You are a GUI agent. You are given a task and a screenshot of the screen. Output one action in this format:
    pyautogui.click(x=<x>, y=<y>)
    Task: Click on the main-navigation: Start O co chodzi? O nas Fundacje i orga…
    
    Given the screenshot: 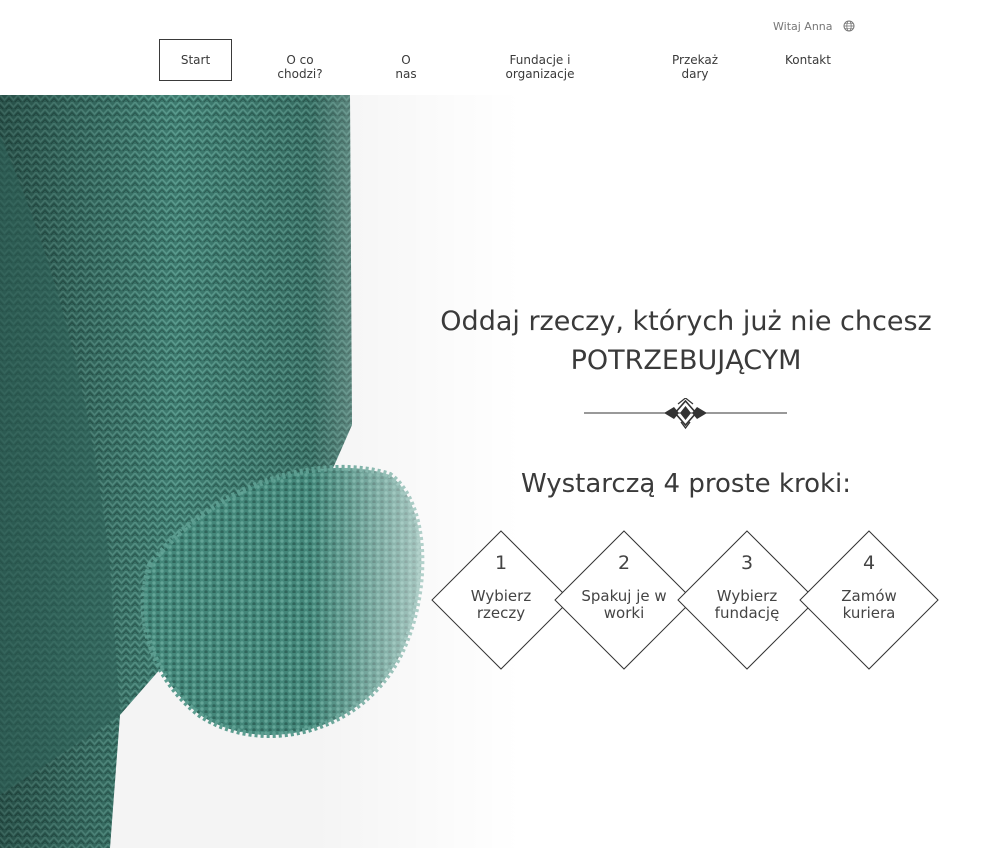 What is the action you would take?
    pyautogui.click(x=503, y=60)
    